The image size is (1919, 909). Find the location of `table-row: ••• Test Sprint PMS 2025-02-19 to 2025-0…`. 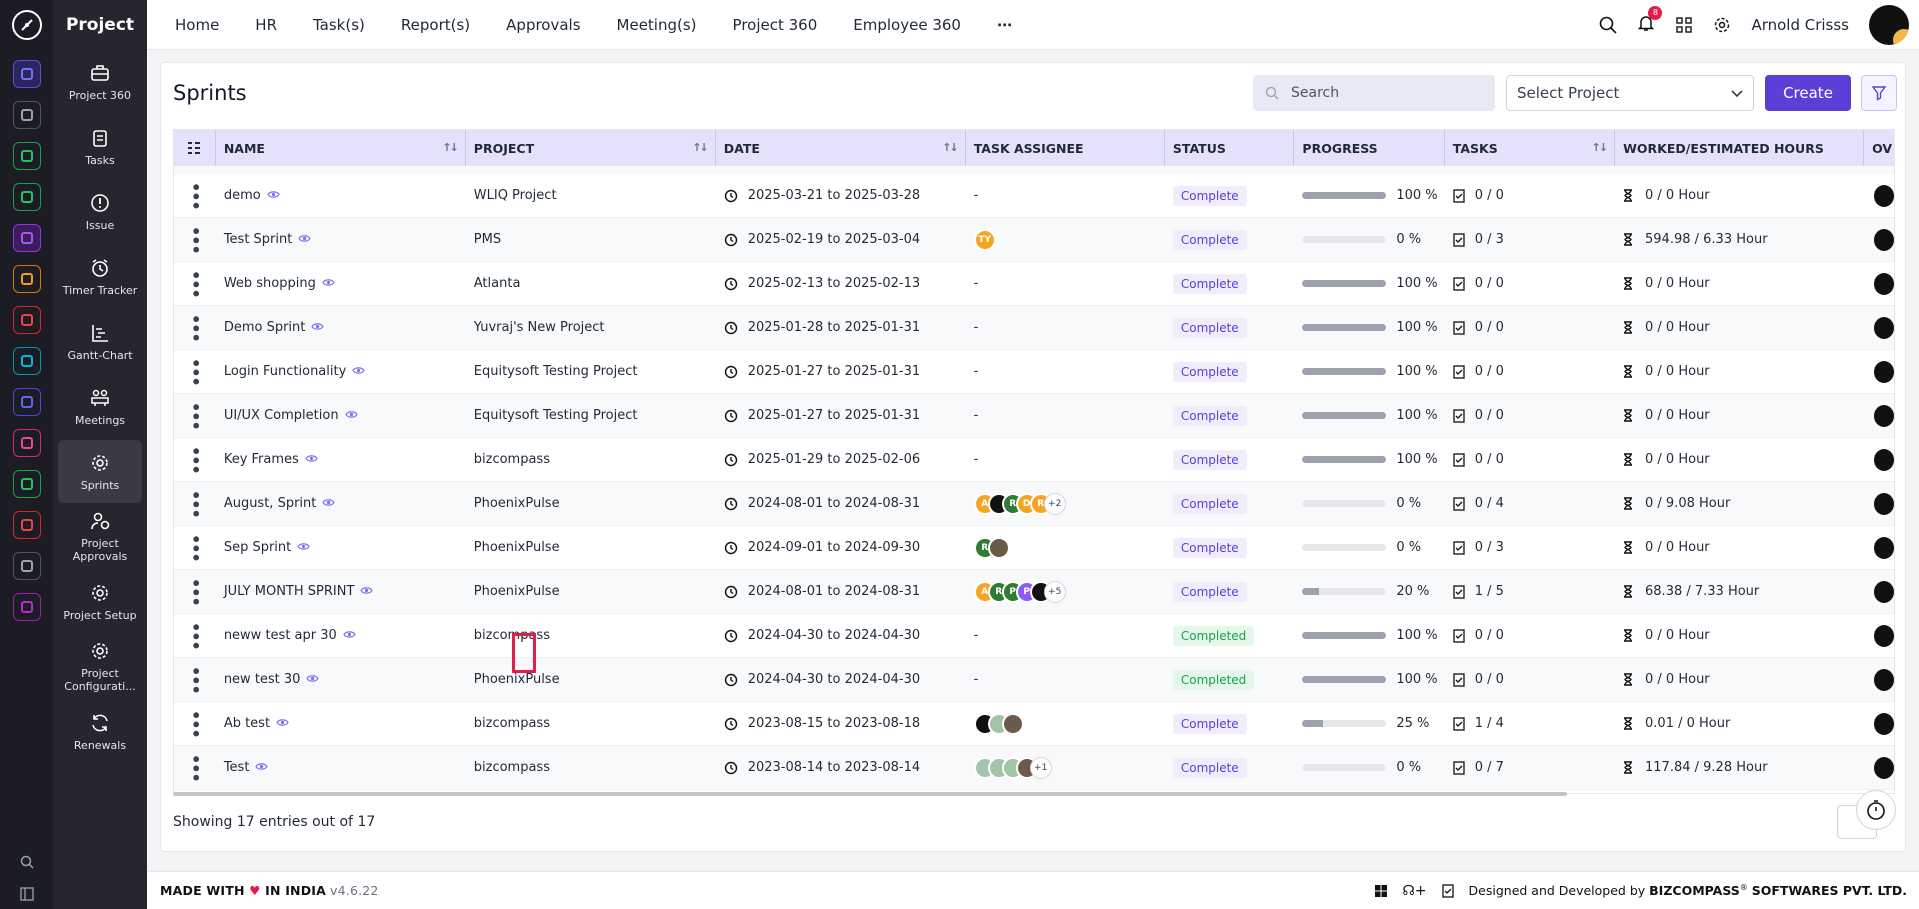

table-row: ••• Test Sprint PMS 2025-02-19 to 2025-0… is located at coordinates (1034, 240).